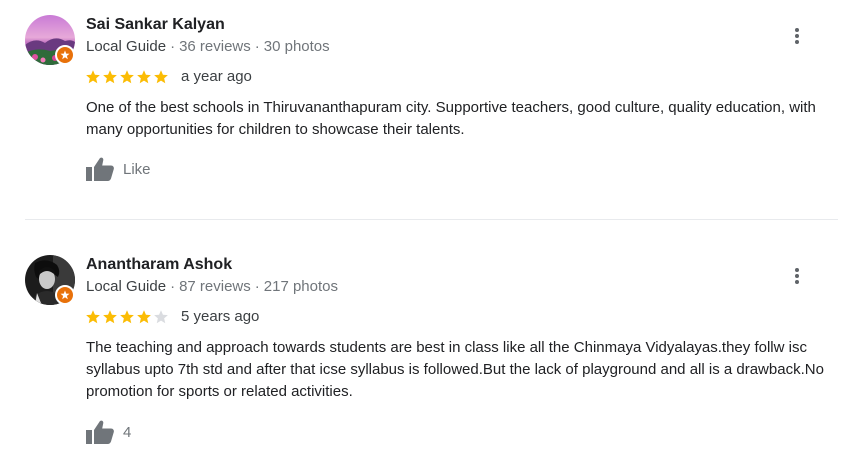 This screenshot has width=858, height=456. What do you see at coordinates (137, 169) in the screenshot?
I see `like-label: Like` at bounding box center [137, 169].